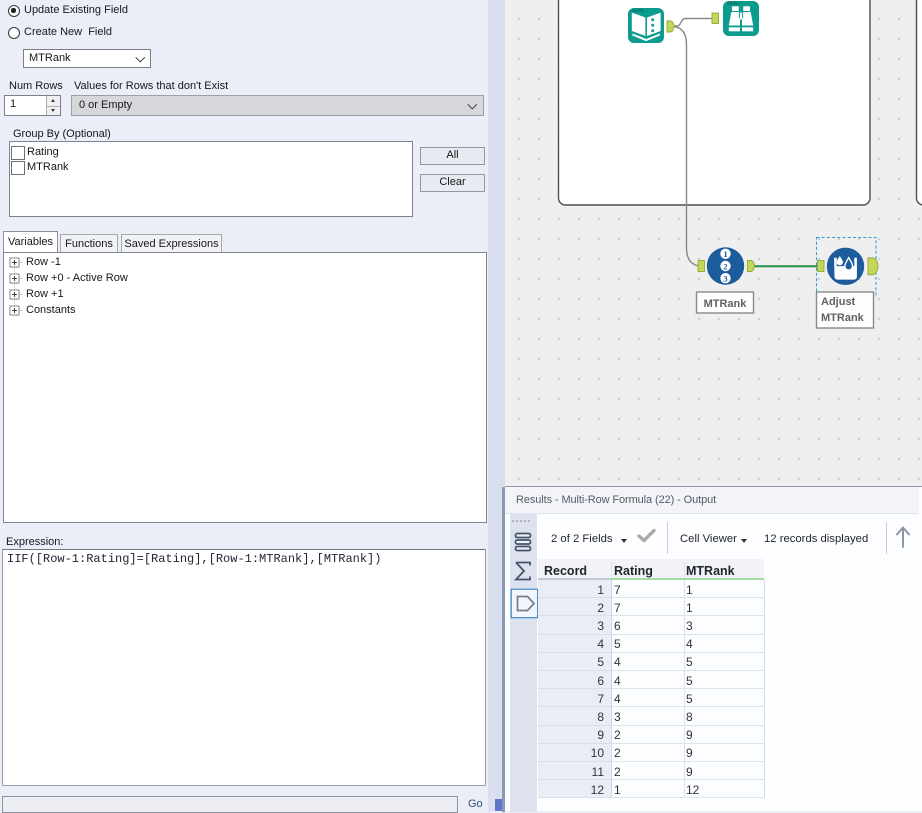  I want to click on svg-text: 3, so click(725, 279).